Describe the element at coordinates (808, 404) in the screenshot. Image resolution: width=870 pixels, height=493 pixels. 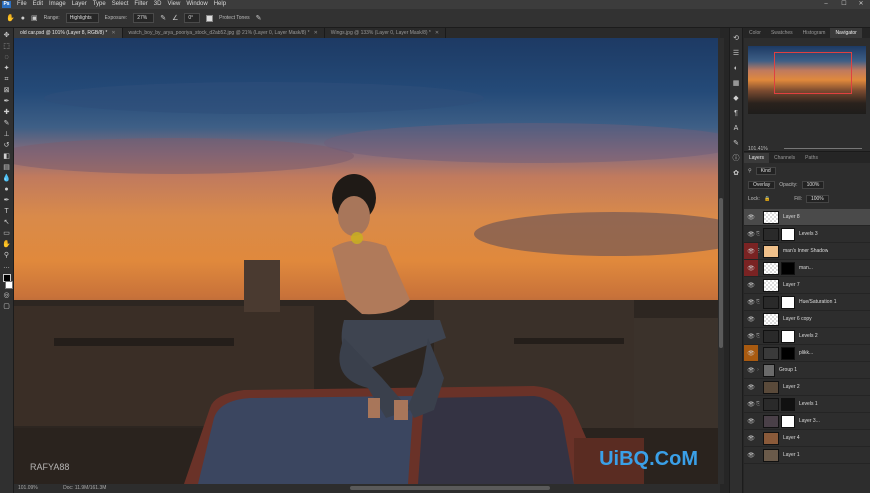
I see `layer-name: Levels 1` at that location.